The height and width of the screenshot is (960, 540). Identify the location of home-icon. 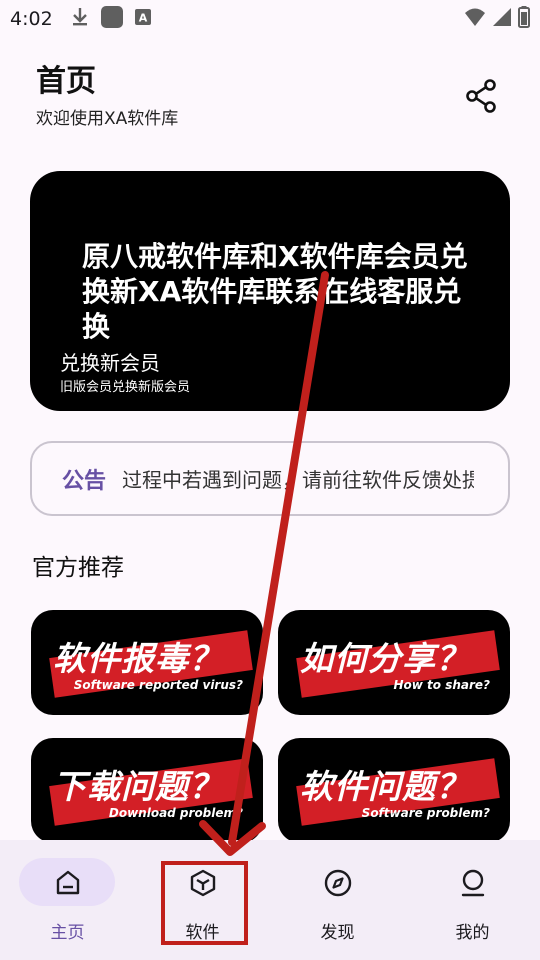
(67, 882).